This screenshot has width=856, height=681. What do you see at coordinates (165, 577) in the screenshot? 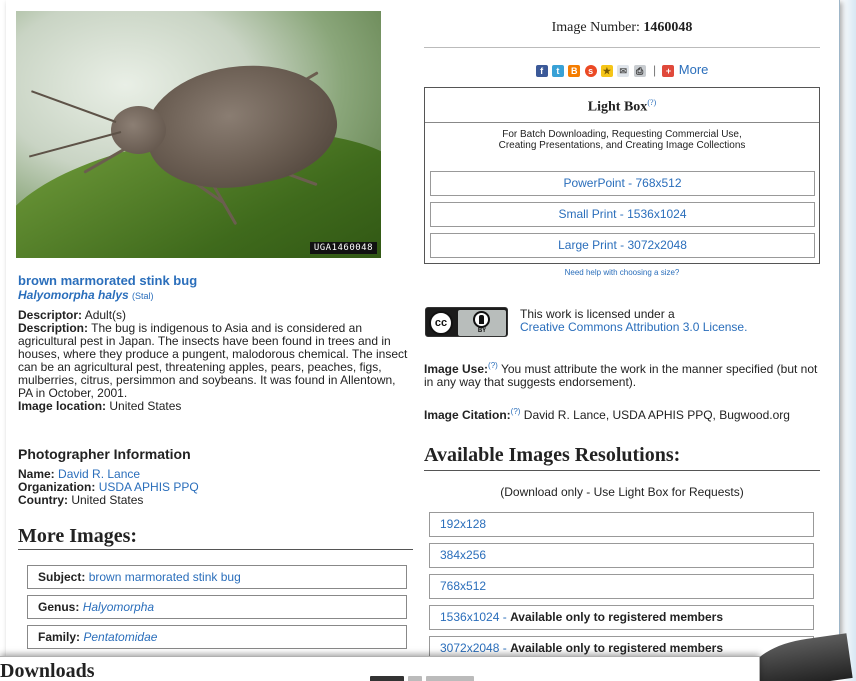
I see `subject-link: brown marmorated stink bug` at bounding box center [165, 577].